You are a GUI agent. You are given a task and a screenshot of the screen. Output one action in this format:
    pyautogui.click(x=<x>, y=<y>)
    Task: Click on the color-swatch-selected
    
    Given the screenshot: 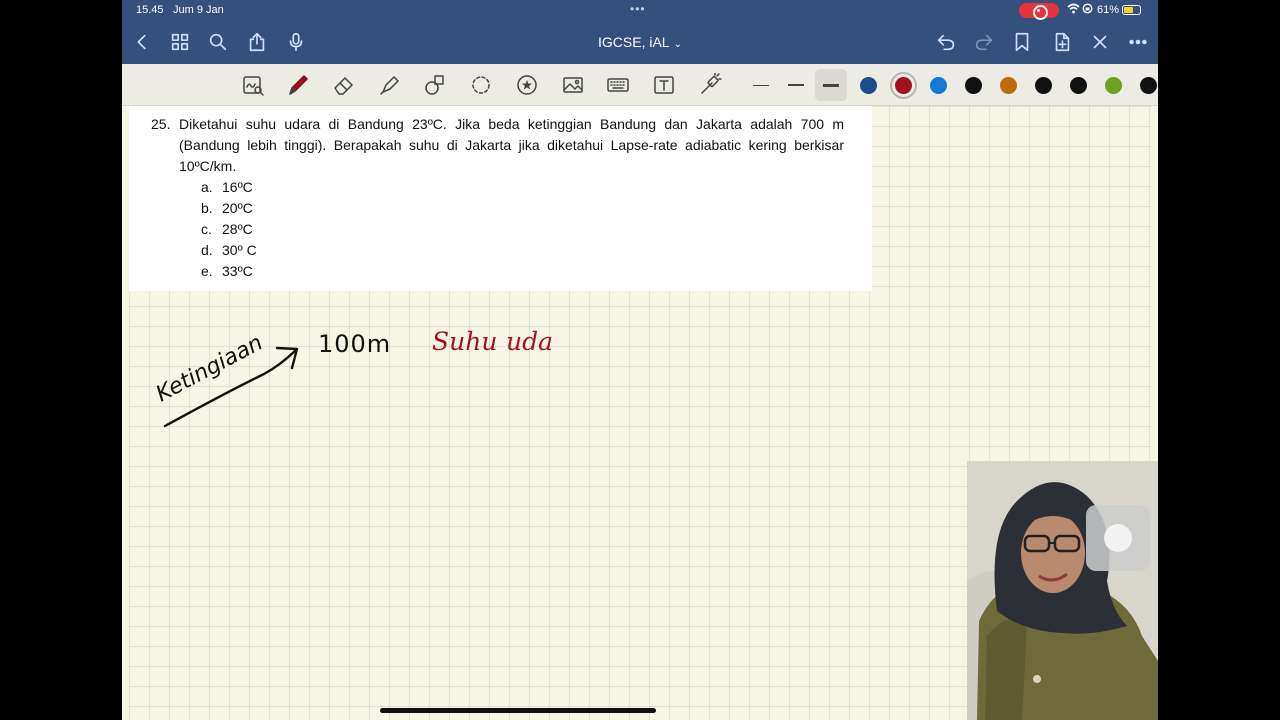 What is the action you would take?
    pyautogui.click(x=903, y=85)
    